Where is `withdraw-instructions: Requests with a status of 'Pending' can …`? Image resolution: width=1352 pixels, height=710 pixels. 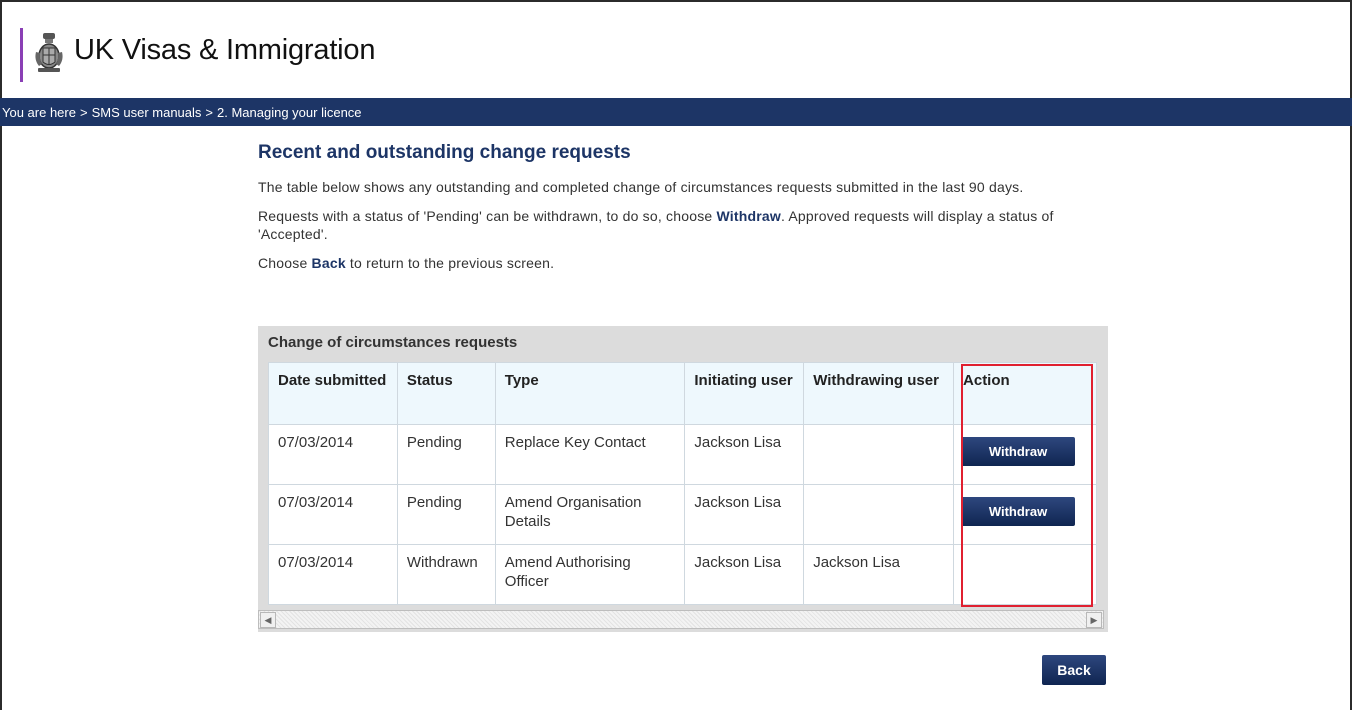
withdraw-instructions: Requests with a status of 'Pending' can … is located at coordinates (683, 225).